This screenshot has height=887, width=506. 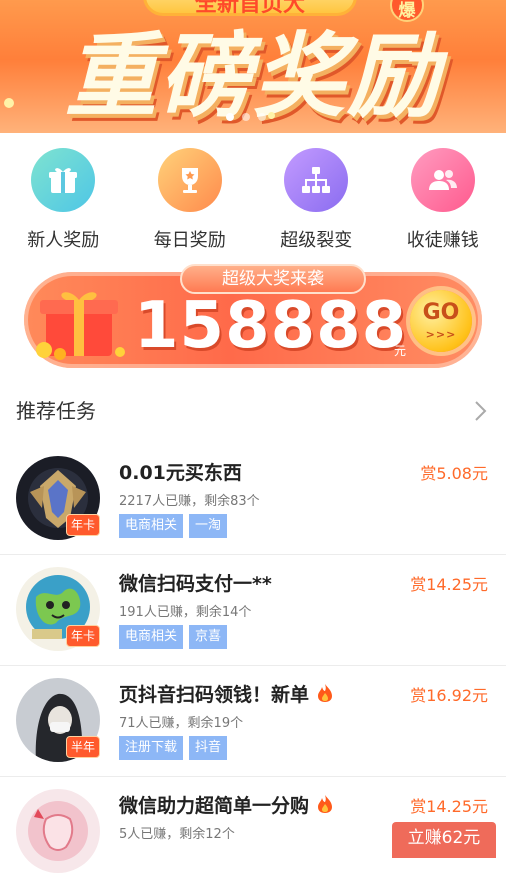 I want to click on task-stats: 71人已赚，剩余19个, so click(x=181, y=721).